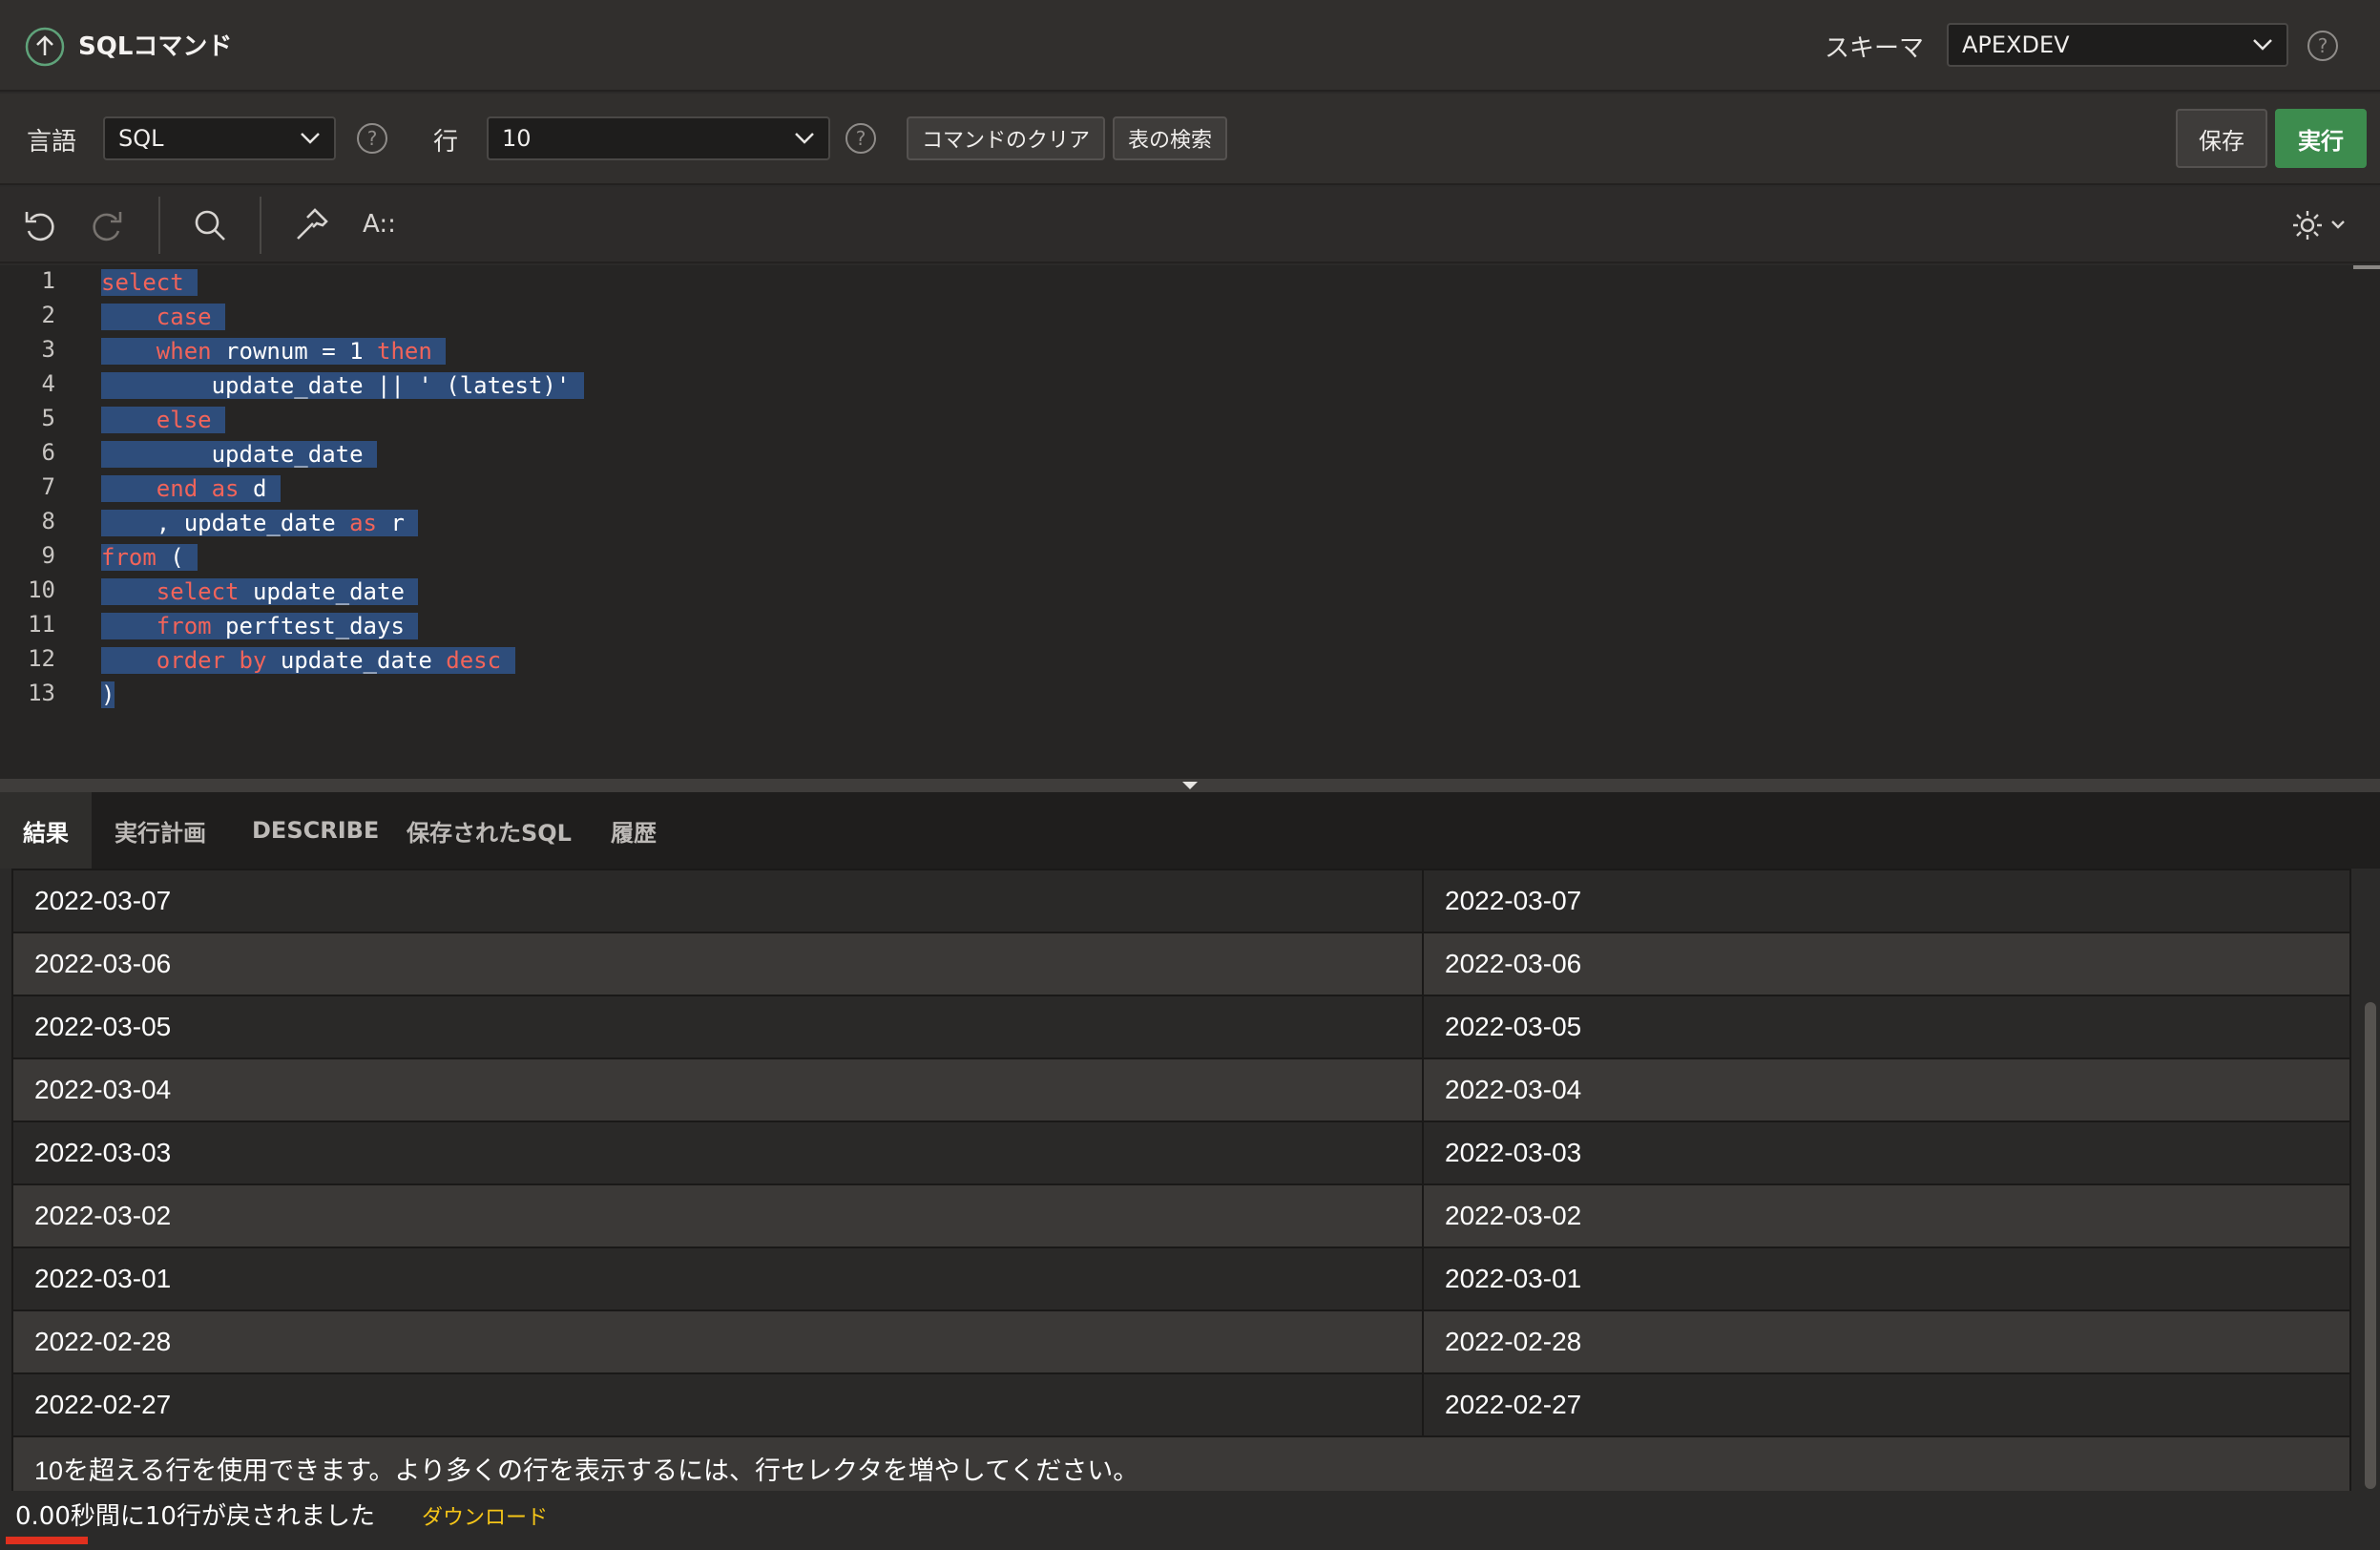 This screenshot has height=1550, width=2380. What do you see at coordinates (41, 590) in the screenshot?
I see `line-number: 10` at bounding box center [41, 590].